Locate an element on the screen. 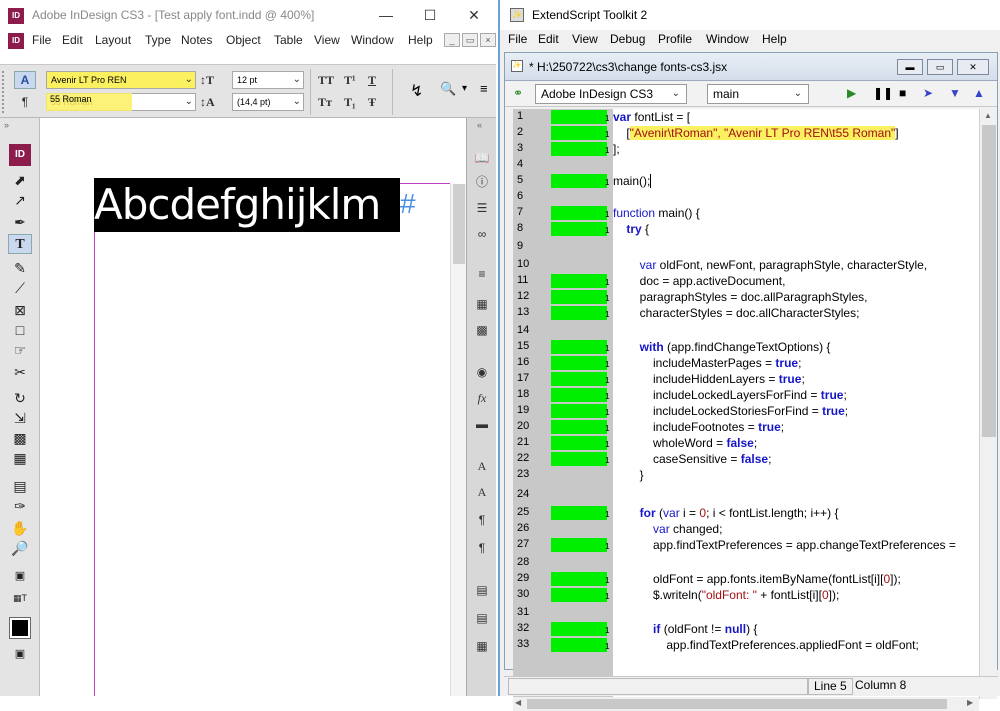 The width and height of the screenshot is (1000, 711). scroll-up-icon: ▲ is located at coordinates (988, 115).